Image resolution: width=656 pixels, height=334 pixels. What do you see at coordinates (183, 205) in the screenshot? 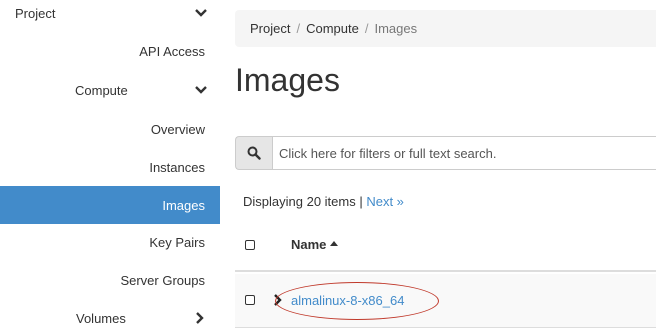
I see `sidebar-item-label: Images` at bounding box center [183, 205].